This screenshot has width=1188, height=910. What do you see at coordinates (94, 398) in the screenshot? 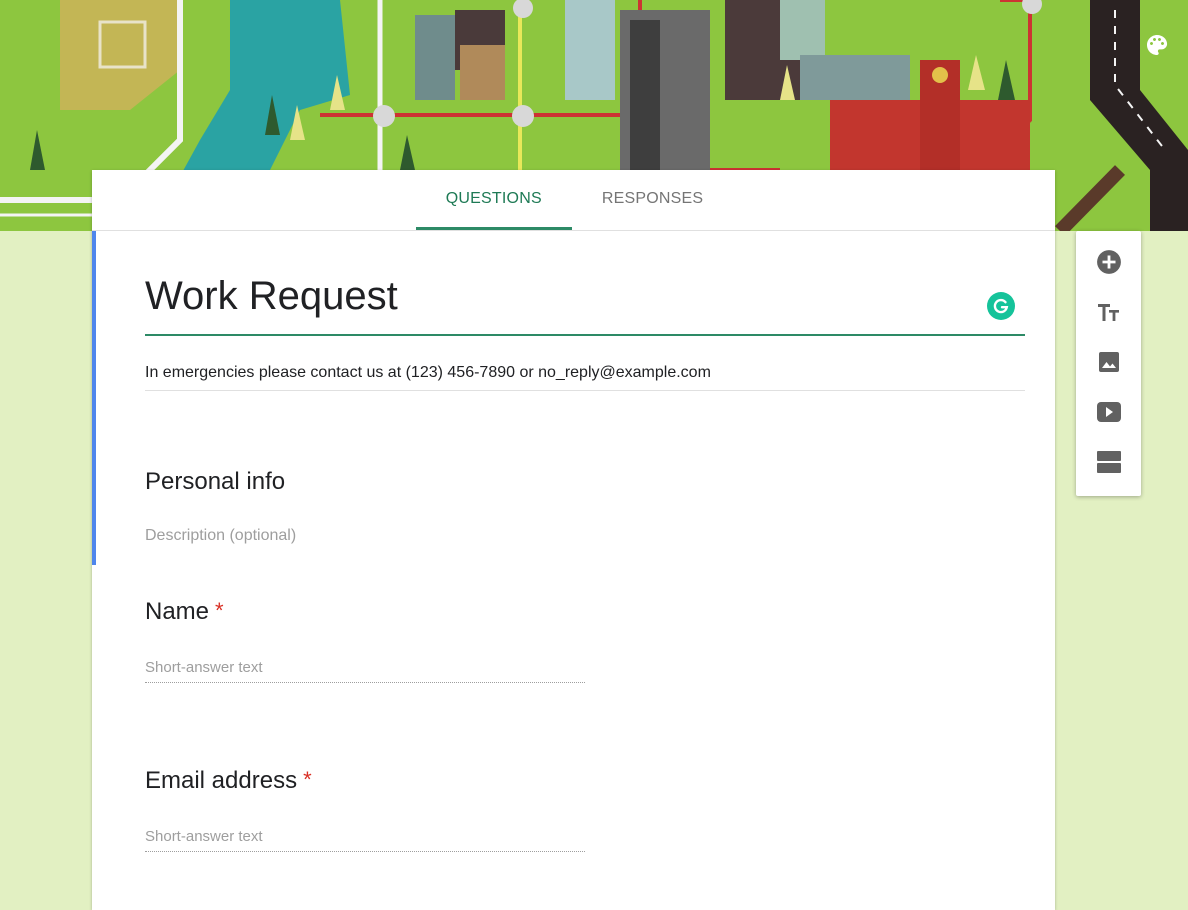
I see `section-accent-bar` at bounding box center [94, 398].